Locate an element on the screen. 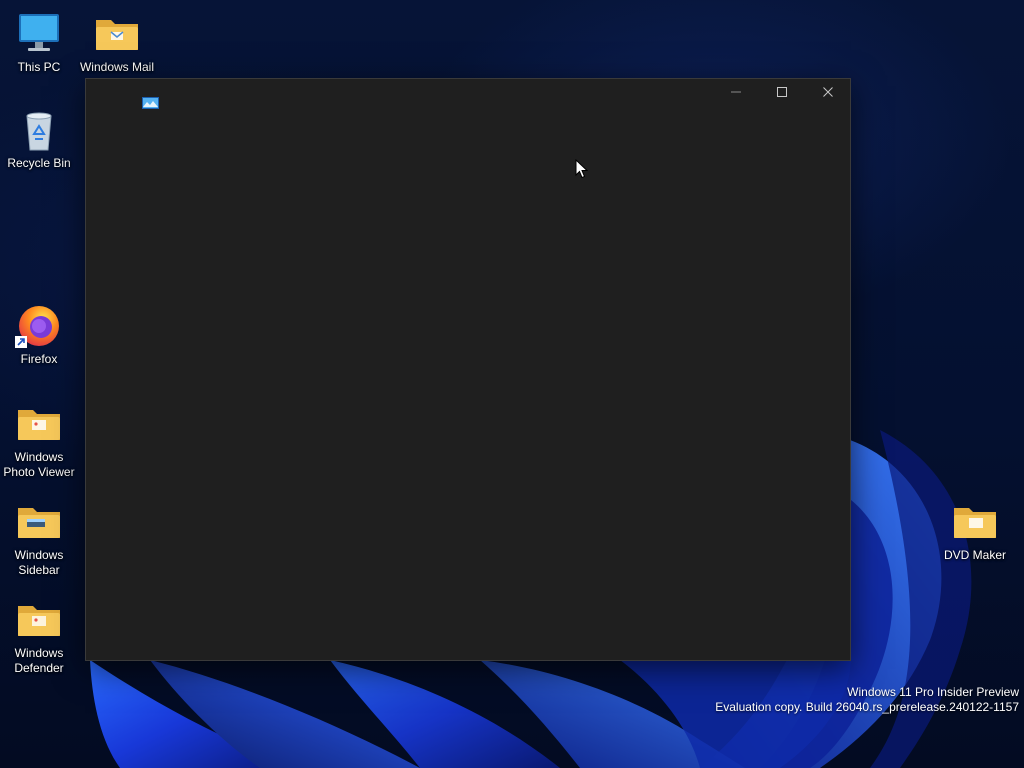  desktop-icon-firefox: Firefox is located at coordinates (39, 334).